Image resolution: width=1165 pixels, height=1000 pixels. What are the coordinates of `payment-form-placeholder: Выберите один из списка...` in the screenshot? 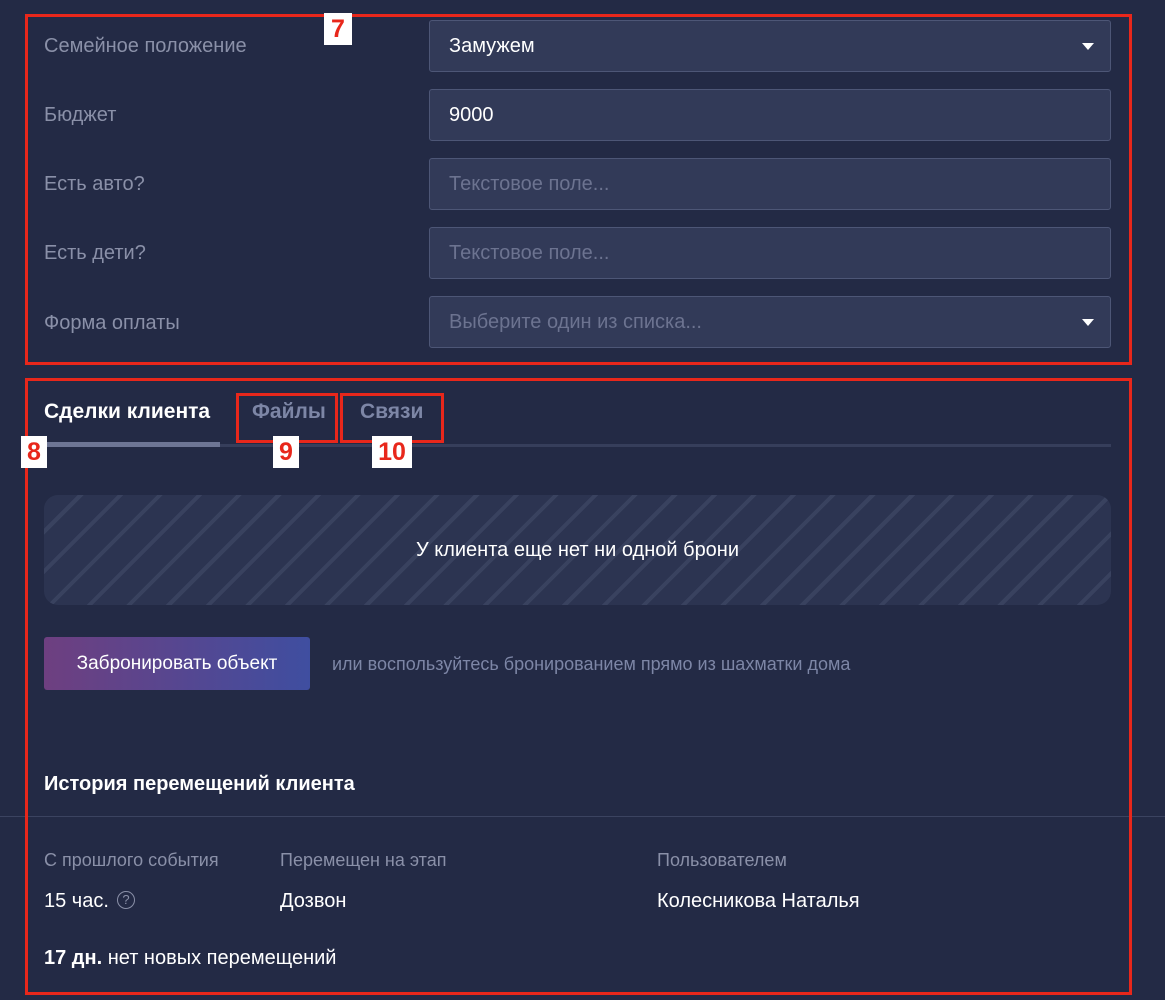 It's located at (575, 322).